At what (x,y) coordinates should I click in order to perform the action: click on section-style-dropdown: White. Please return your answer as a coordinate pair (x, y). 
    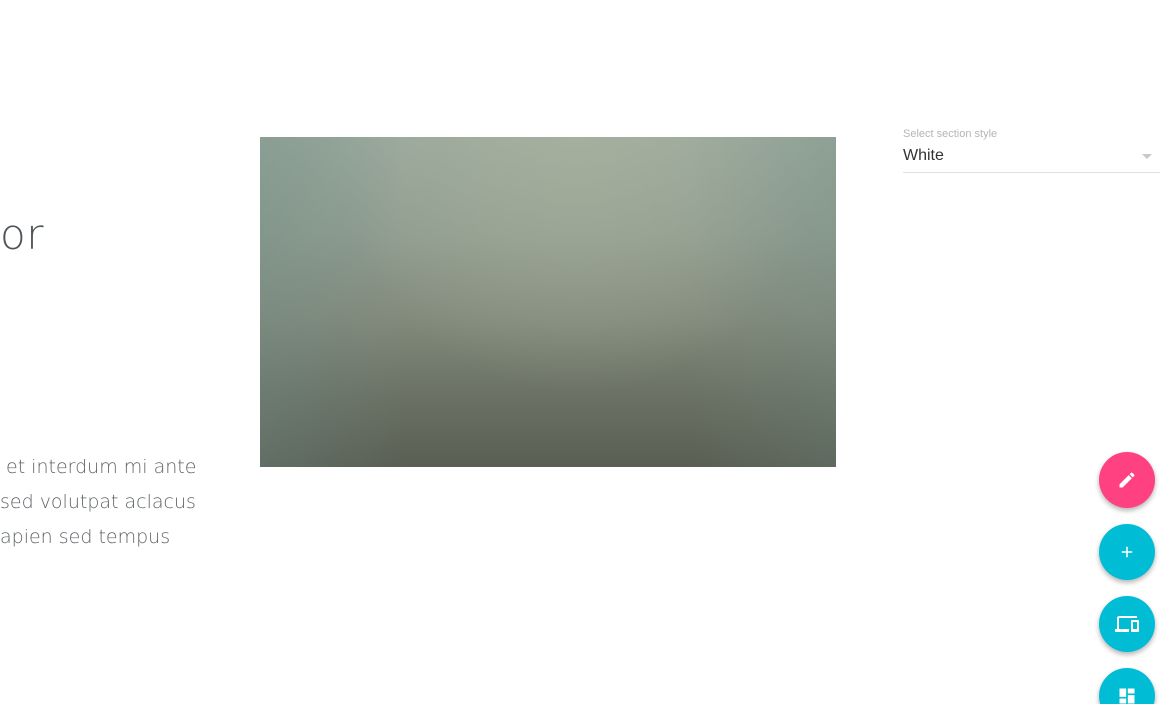
    Looking at the image, I should click on (1031, 158).